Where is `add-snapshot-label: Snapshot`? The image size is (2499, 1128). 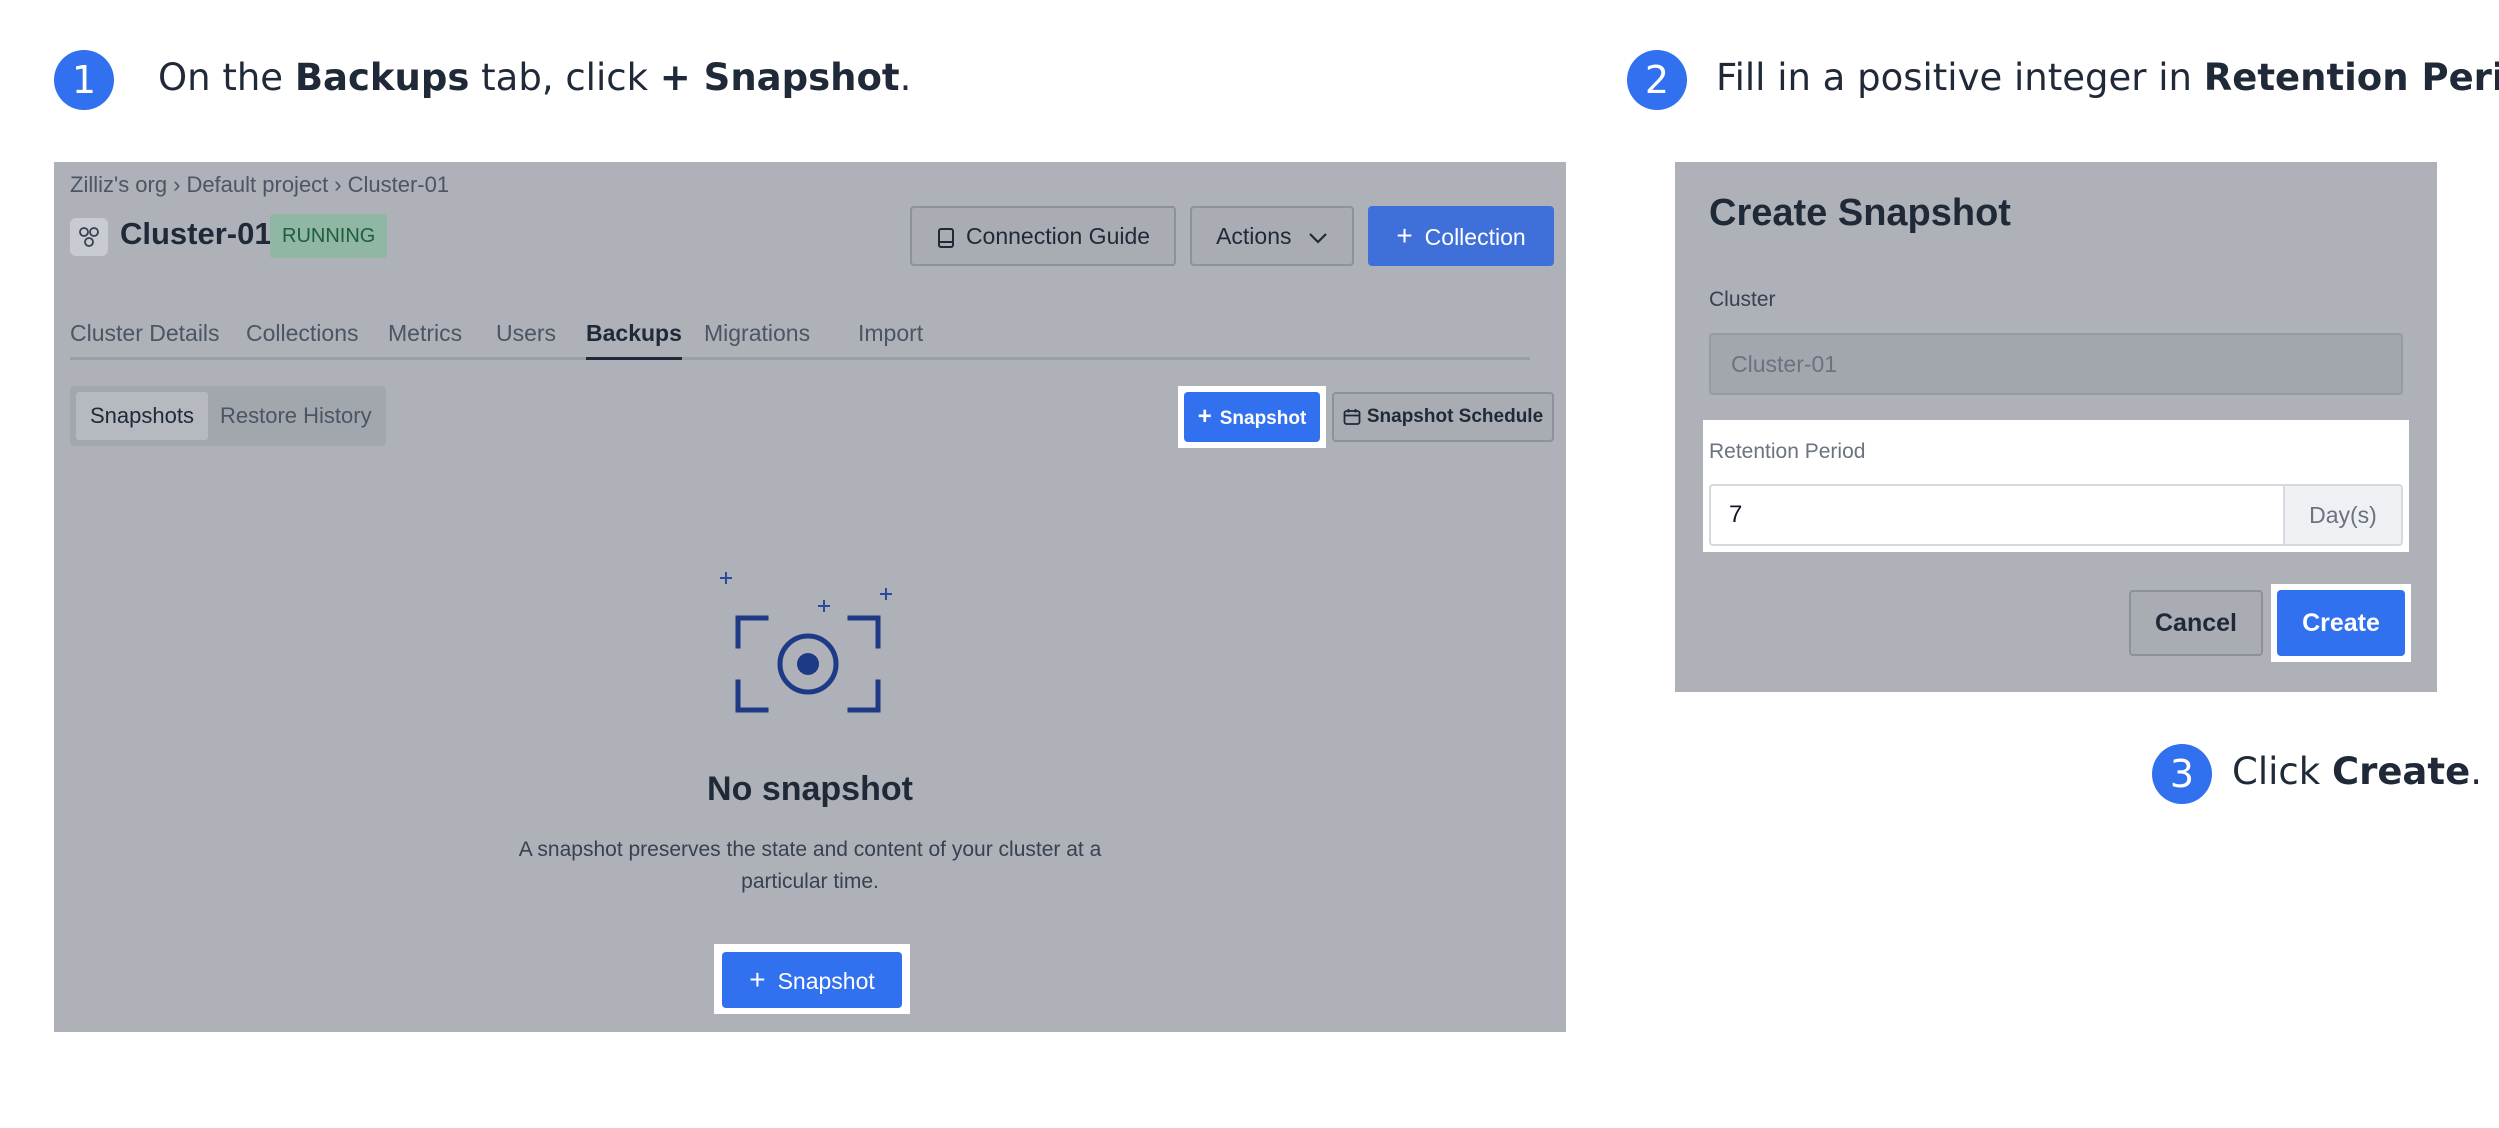
add-snapshot-label: Snapshot is located at coordinates (1263, 418).